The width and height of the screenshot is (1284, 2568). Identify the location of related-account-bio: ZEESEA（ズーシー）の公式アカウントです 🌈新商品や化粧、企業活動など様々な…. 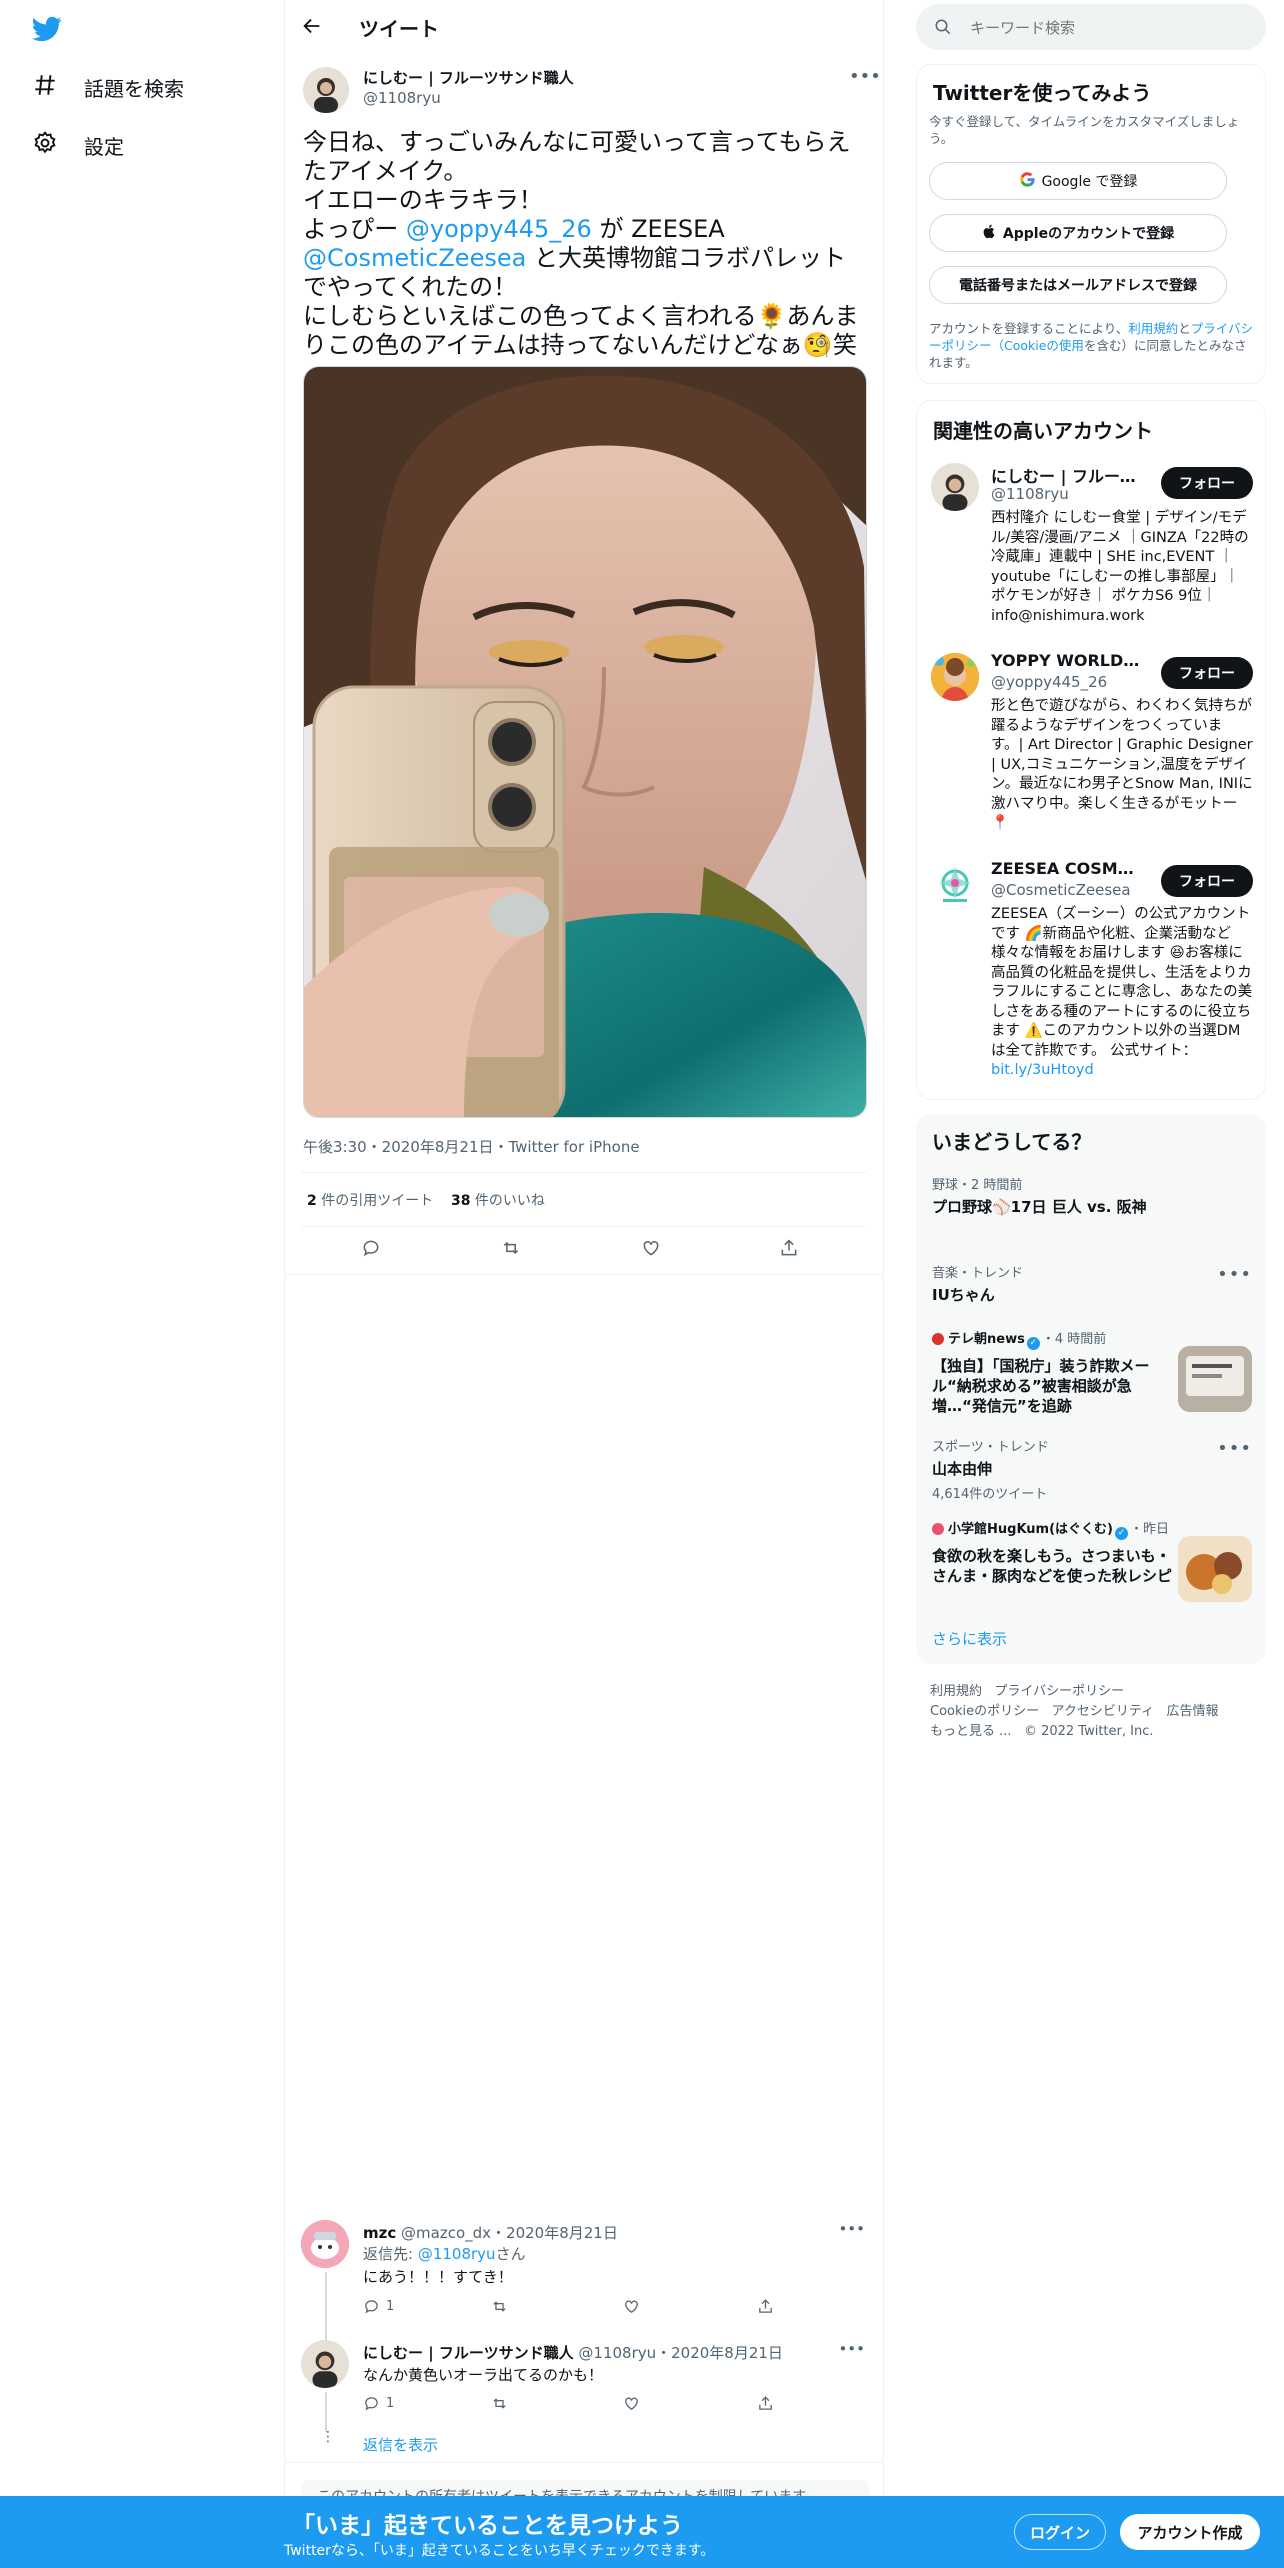
(1122, 993).